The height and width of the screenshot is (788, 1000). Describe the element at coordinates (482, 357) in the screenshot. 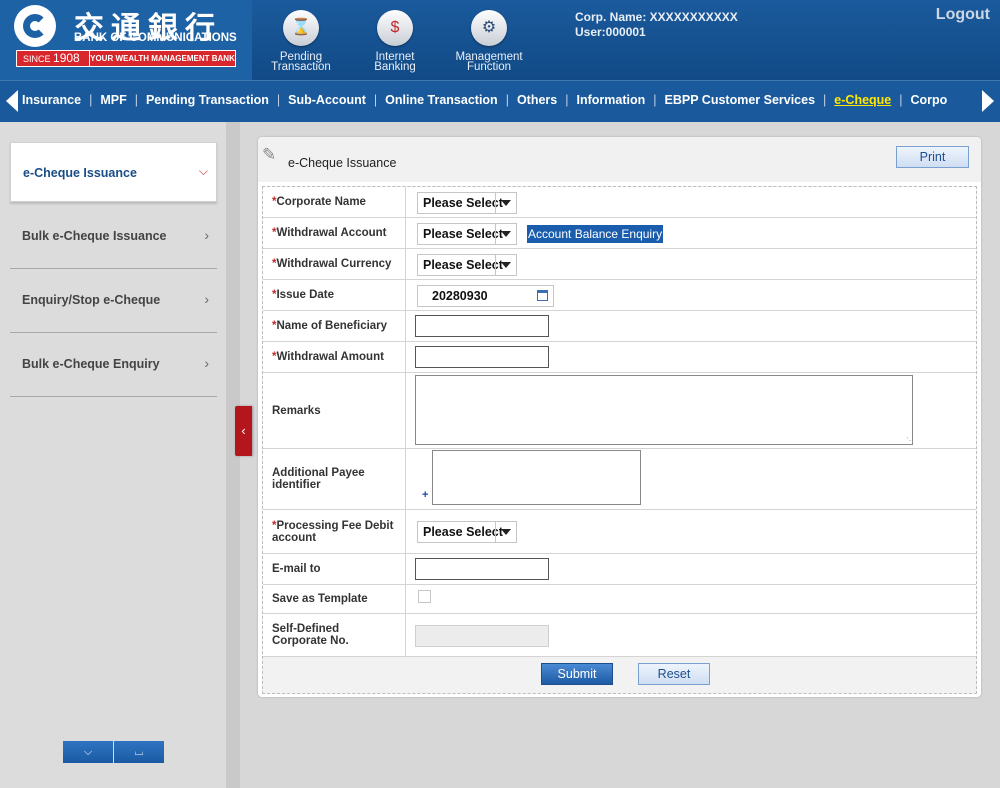

I see `withdrawal-amount-input` at that location.